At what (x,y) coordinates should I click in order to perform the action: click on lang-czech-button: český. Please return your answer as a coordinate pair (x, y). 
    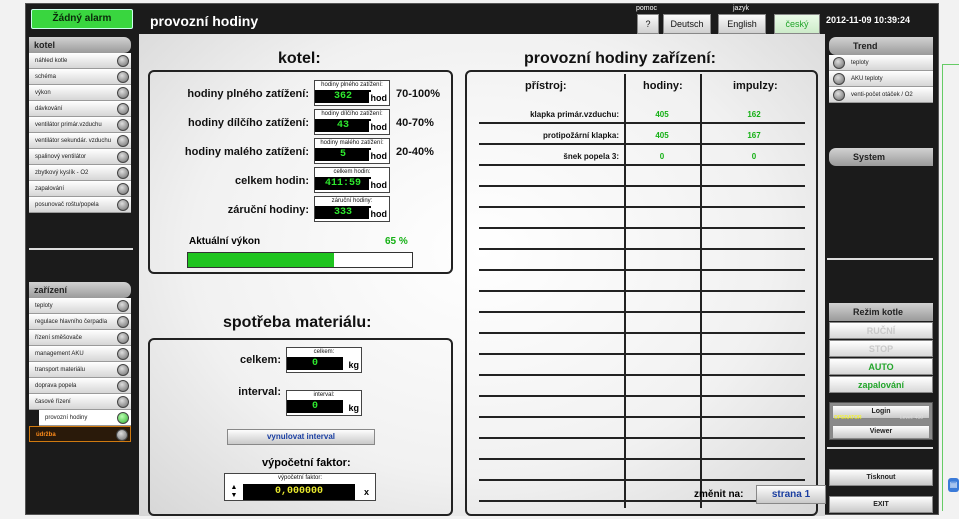
    Looking at the image, I should click on (797, 24).